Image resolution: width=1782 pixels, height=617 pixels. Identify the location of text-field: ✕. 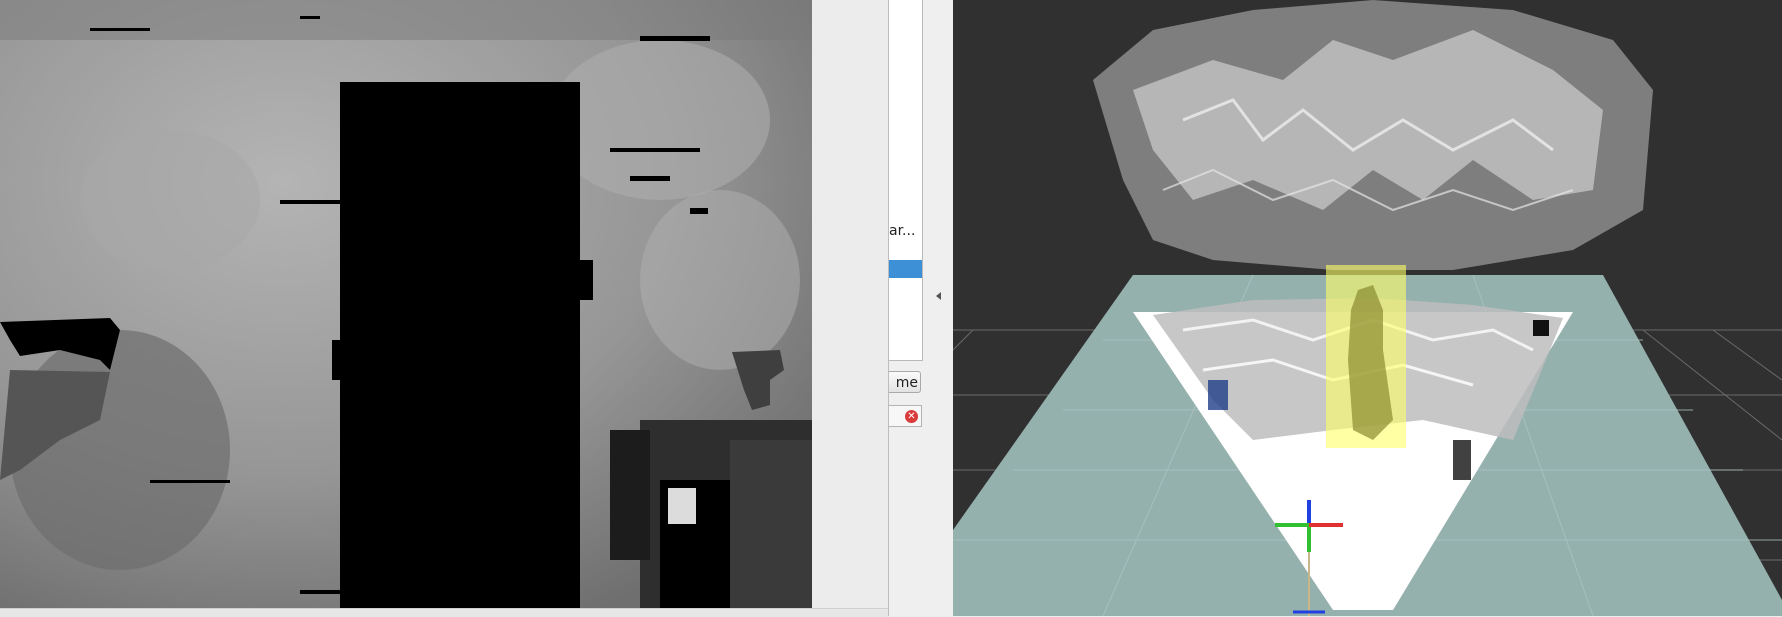
(905, 416).